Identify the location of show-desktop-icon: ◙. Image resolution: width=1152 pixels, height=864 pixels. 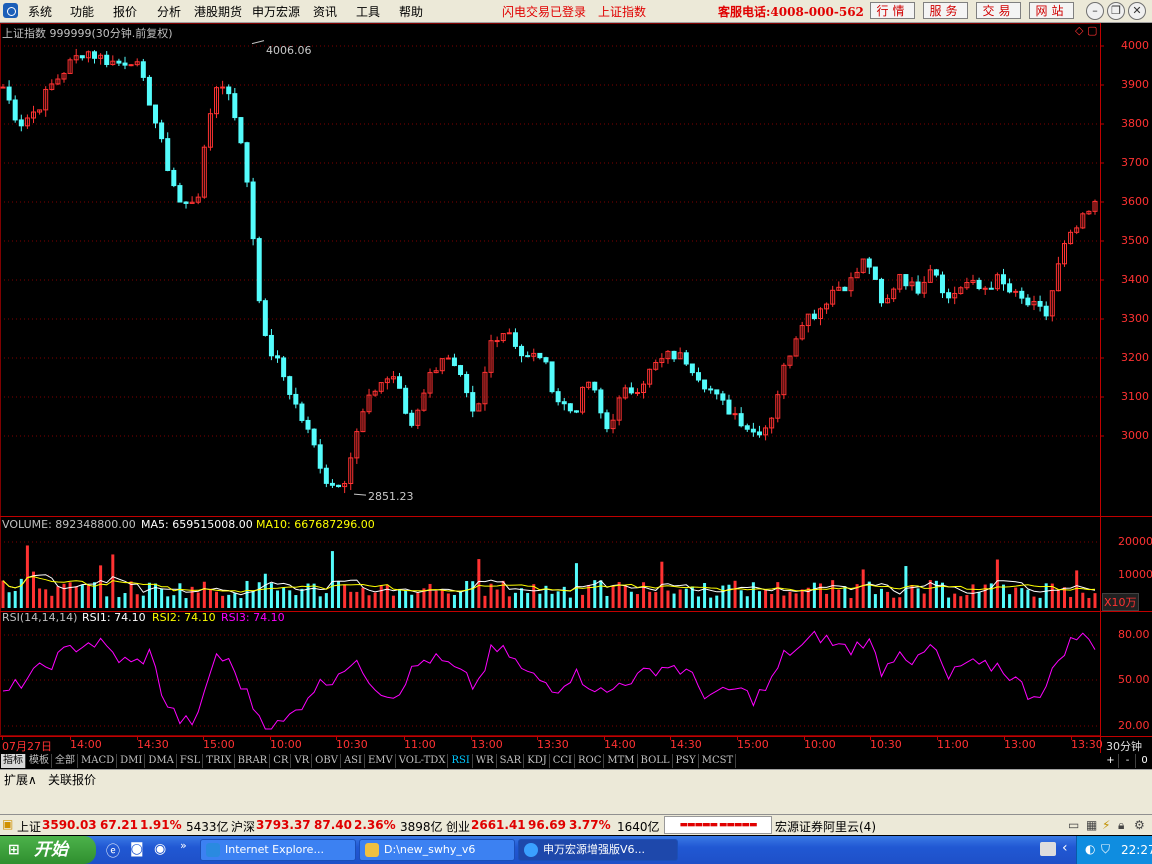
(137, 849).